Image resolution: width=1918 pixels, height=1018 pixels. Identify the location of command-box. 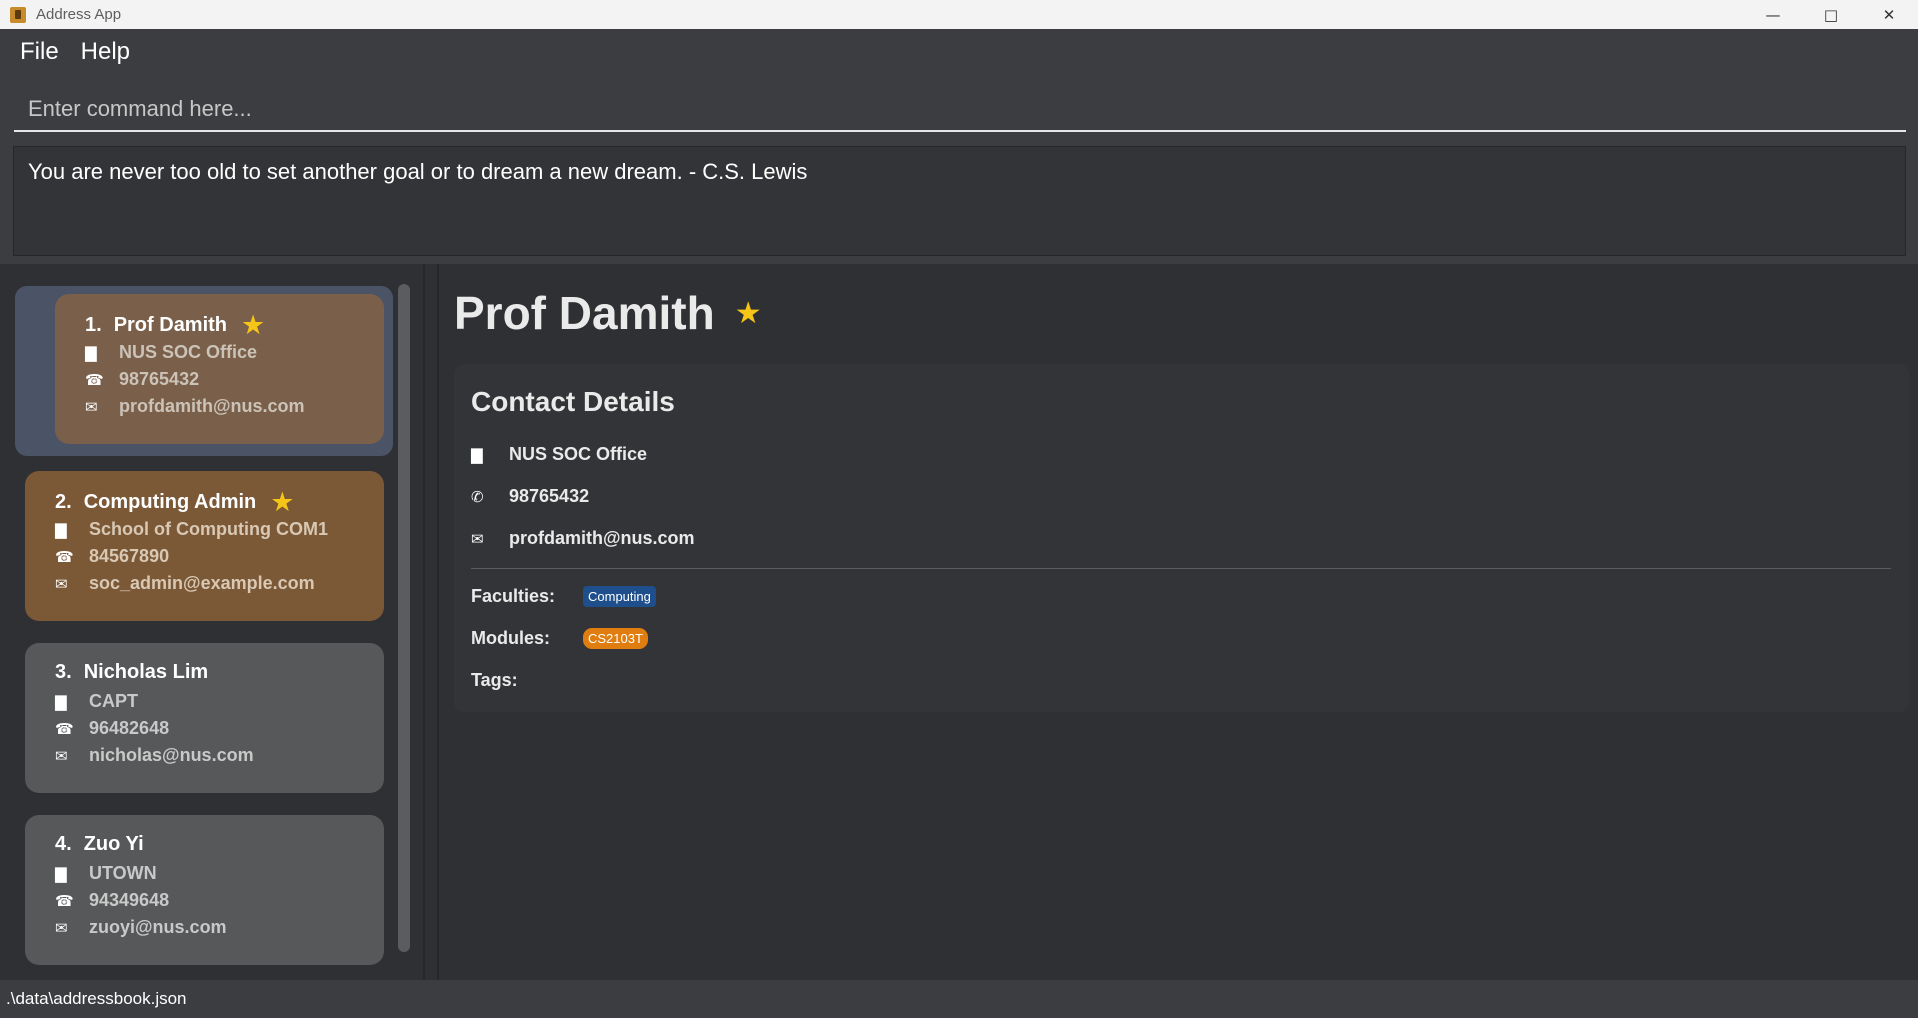
(959, 105).